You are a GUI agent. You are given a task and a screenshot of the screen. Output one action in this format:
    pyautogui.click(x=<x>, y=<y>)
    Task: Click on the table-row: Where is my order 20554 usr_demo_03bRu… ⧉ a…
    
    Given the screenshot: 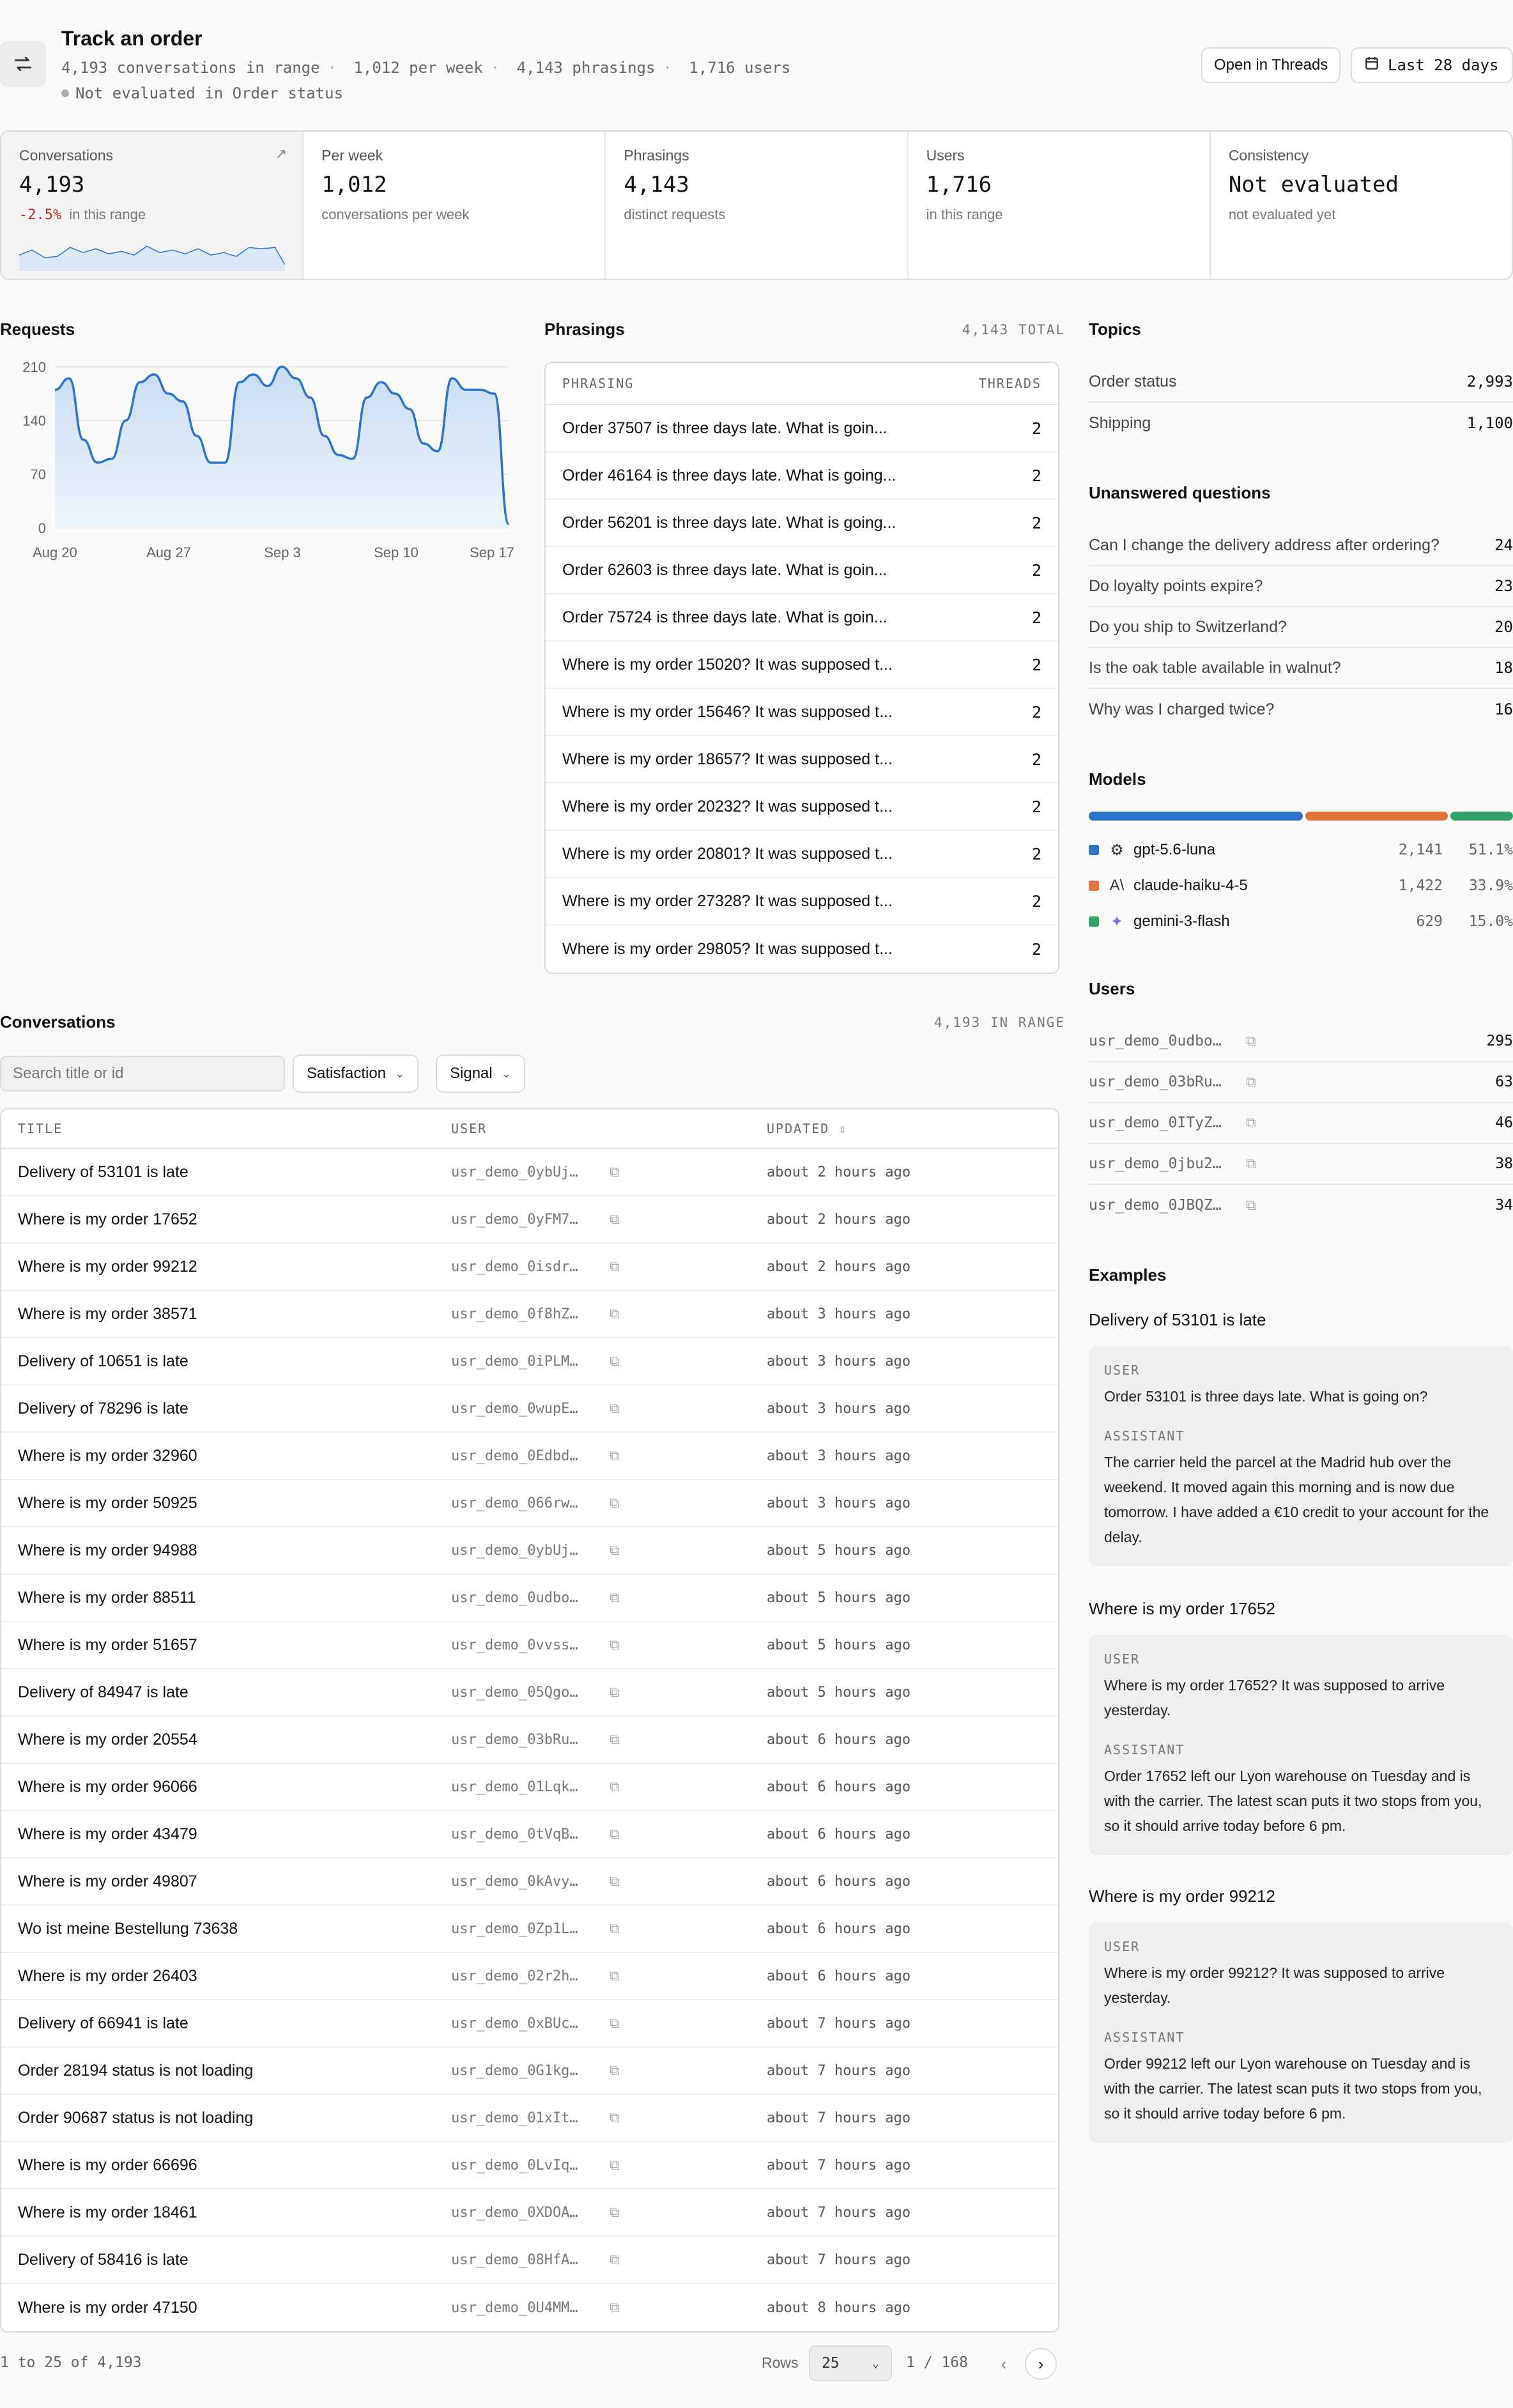 What is the action you would take?
    pyautogui.click(x=529, y=1740)
    